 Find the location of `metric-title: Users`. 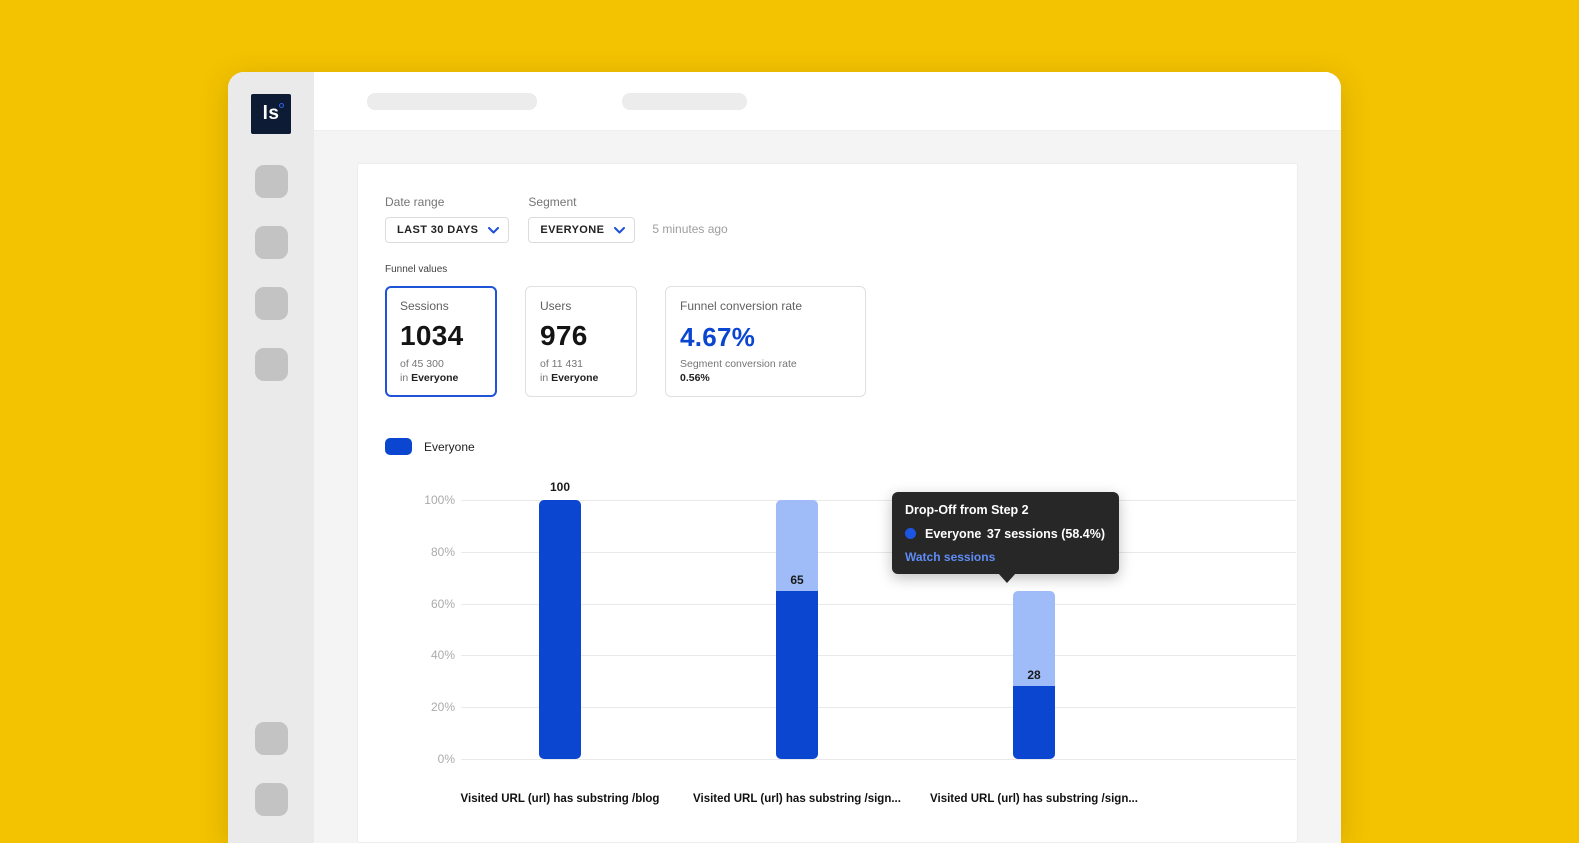

metric-title: Users is located at coordinates (556, 306).